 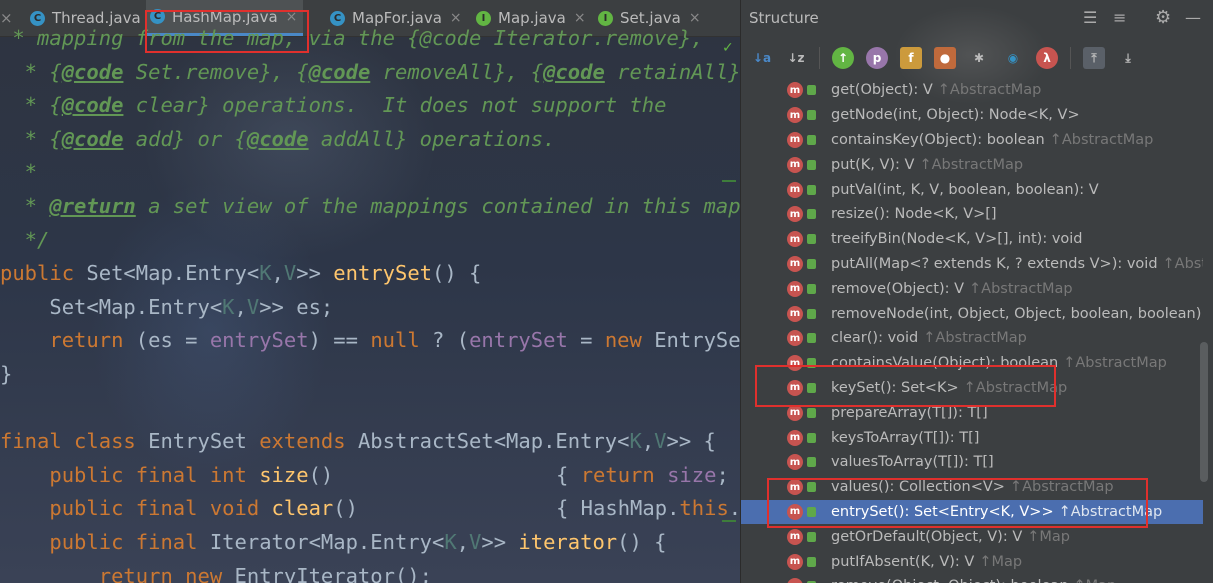 What do you see at coordinates (882, 90) in the screenshot?
I see `method-signature-text: get(Object): V` at bounding box center [882, 90].